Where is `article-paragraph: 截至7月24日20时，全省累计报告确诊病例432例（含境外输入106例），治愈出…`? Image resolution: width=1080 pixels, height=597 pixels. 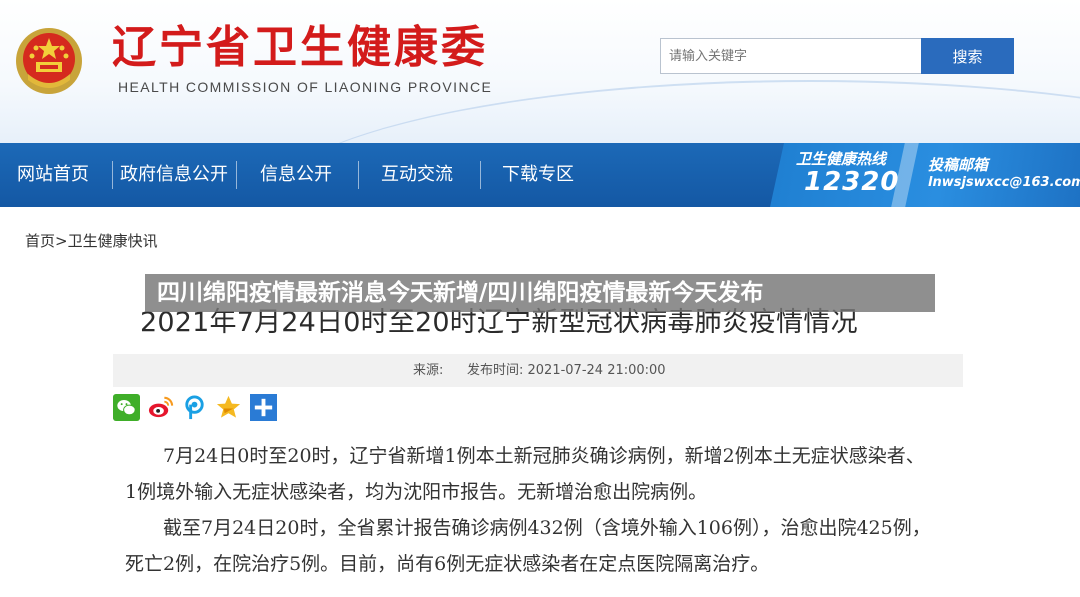 article-paragraph: 截至7月24日20时，全省累计报告确诊病例432例（含境外输入106例），治愈出… is located at coordinates (528, 546).